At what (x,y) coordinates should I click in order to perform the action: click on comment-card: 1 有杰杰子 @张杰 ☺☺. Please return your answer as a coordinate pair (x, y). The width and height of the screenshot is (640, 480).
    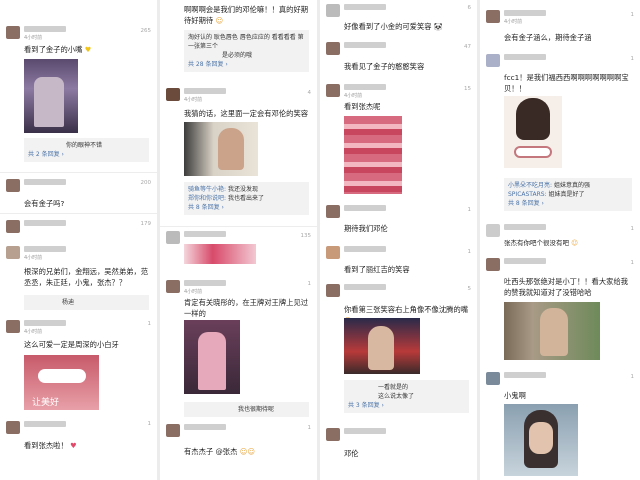
    Looking at the image, I should click on (238, 450).